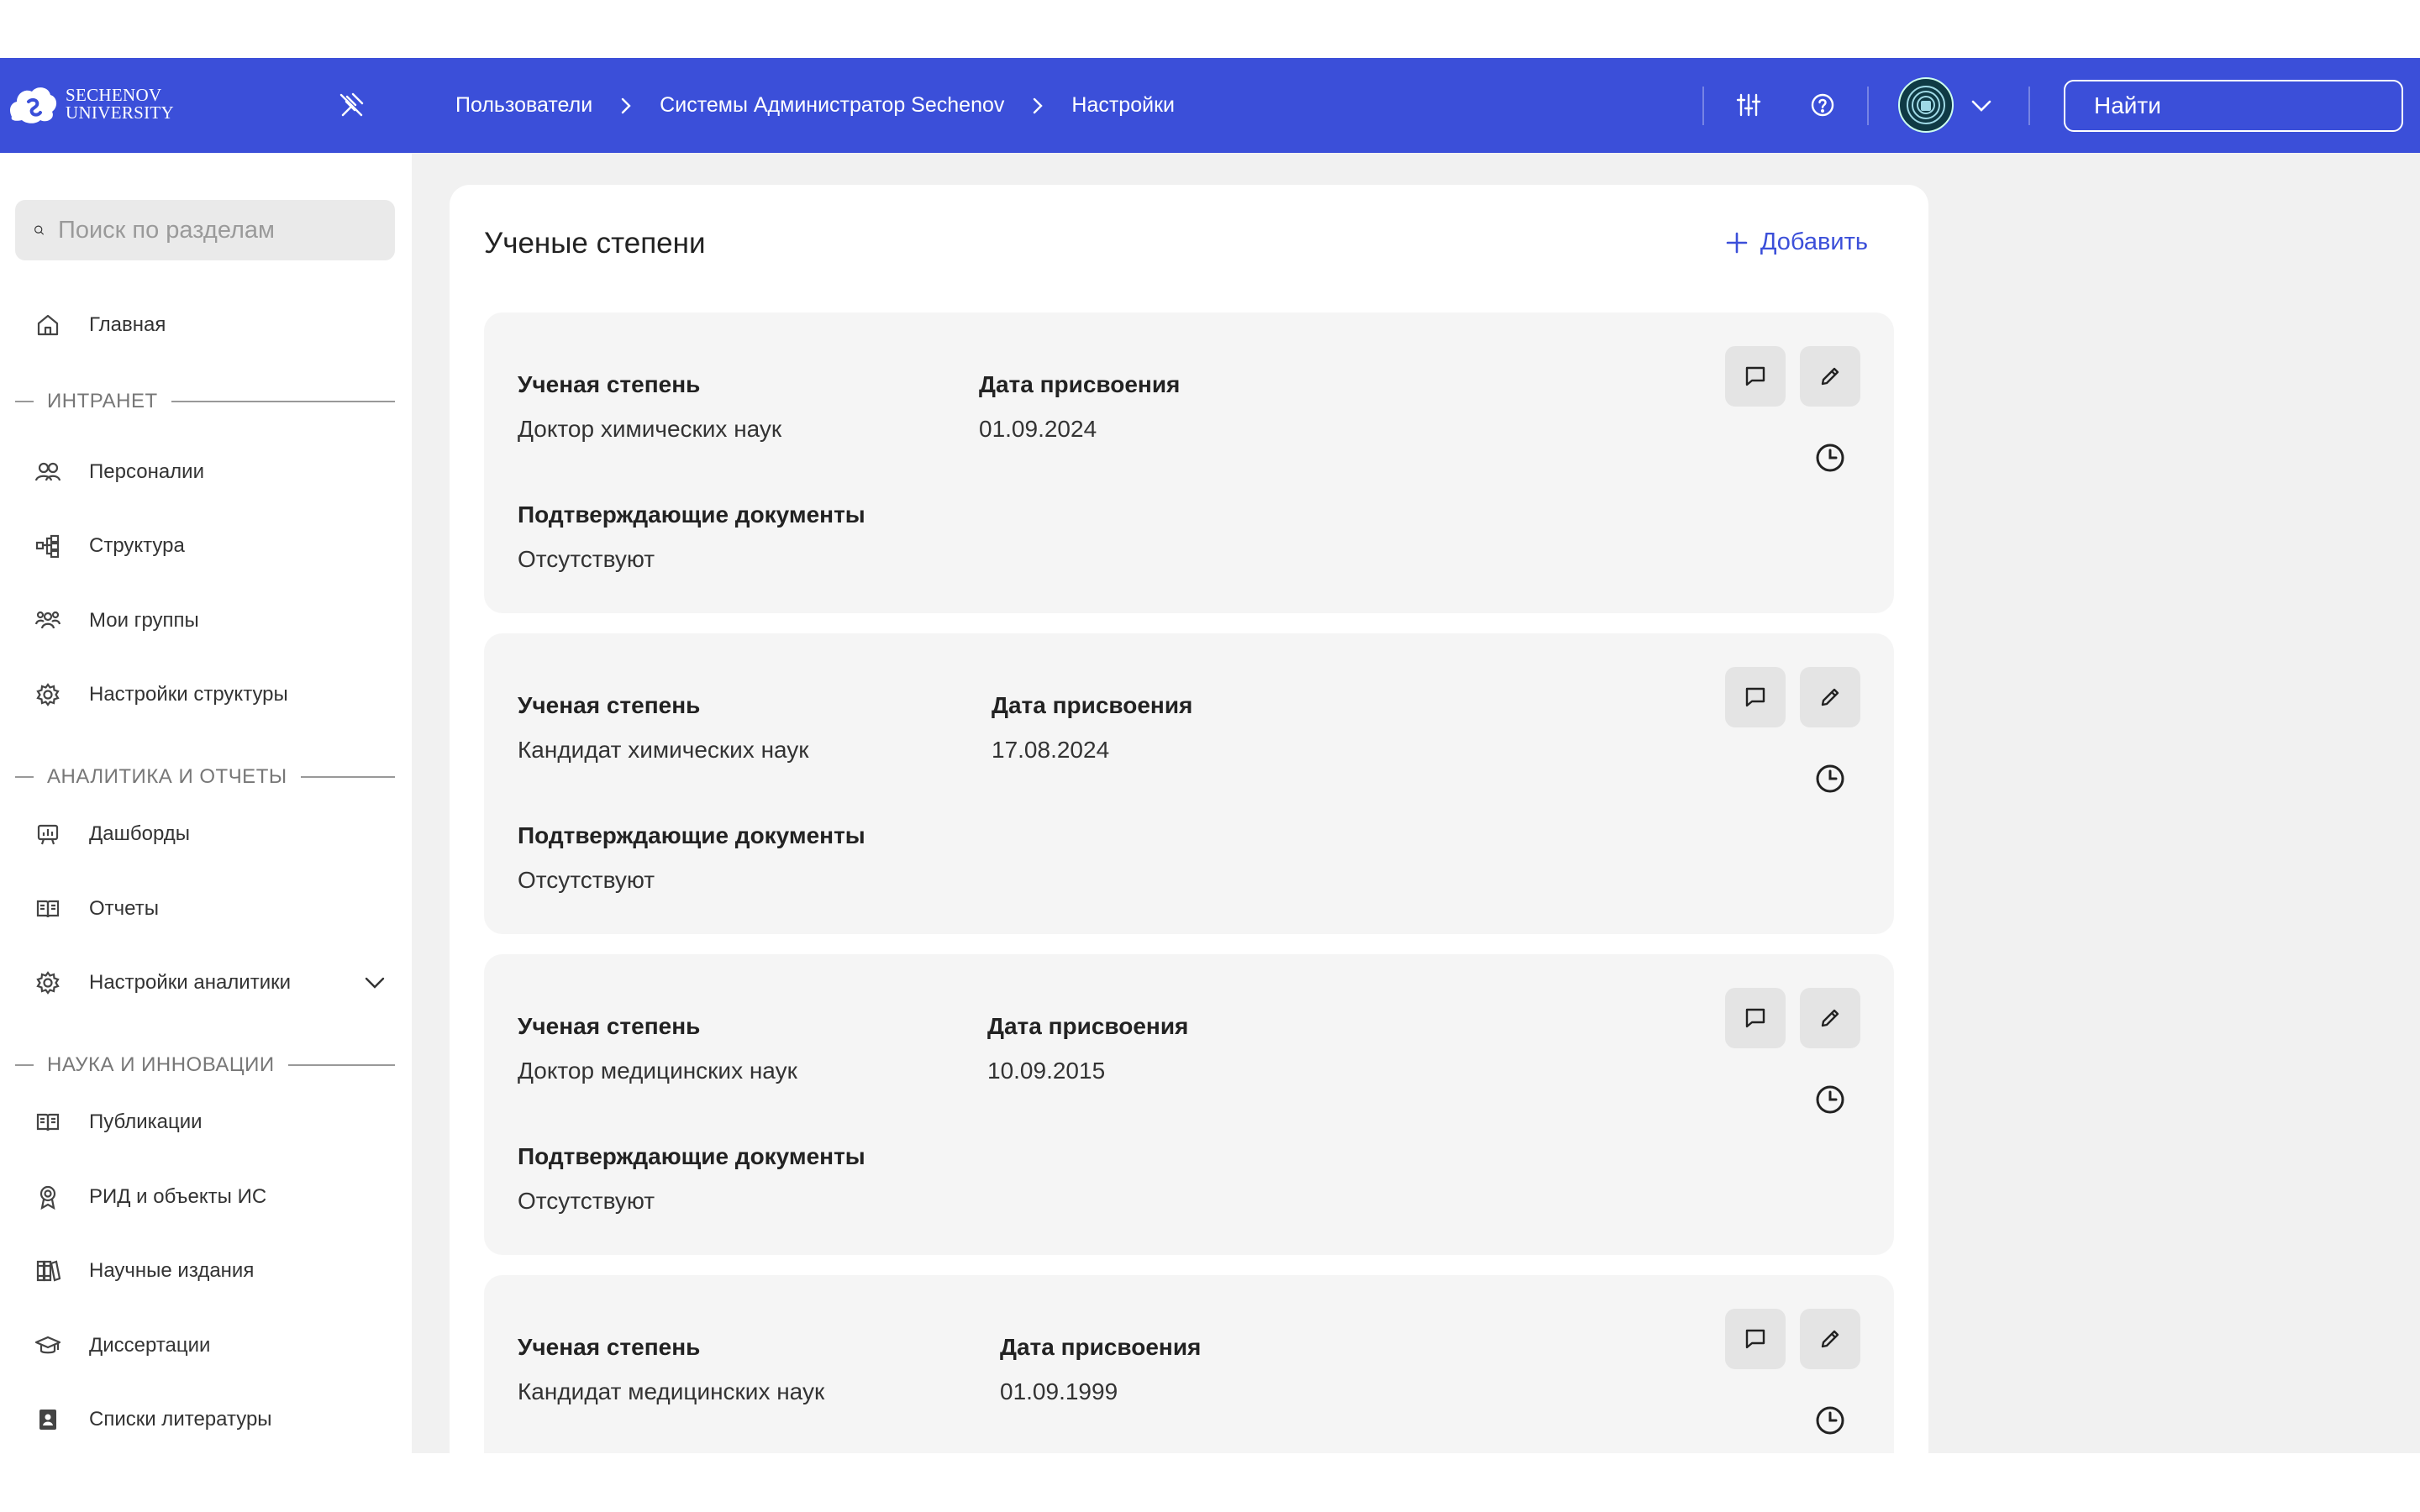  Describe the element at coordinates (210, 621) in the screenshot. I see `sidebar-item-my-groups: Мои группы` at that location.